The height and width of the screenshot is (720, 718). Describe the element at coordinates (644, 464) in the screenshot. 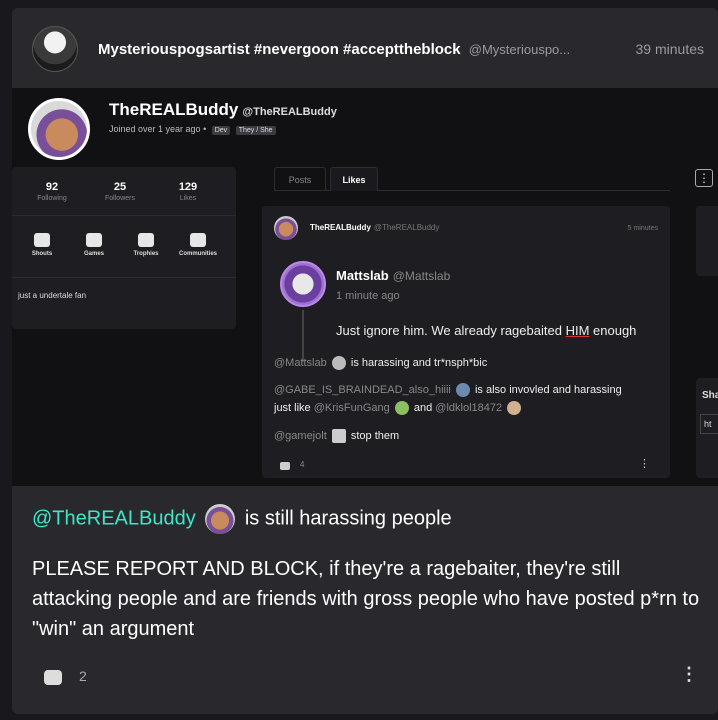

I see `more-icon: ⋮` at that location.